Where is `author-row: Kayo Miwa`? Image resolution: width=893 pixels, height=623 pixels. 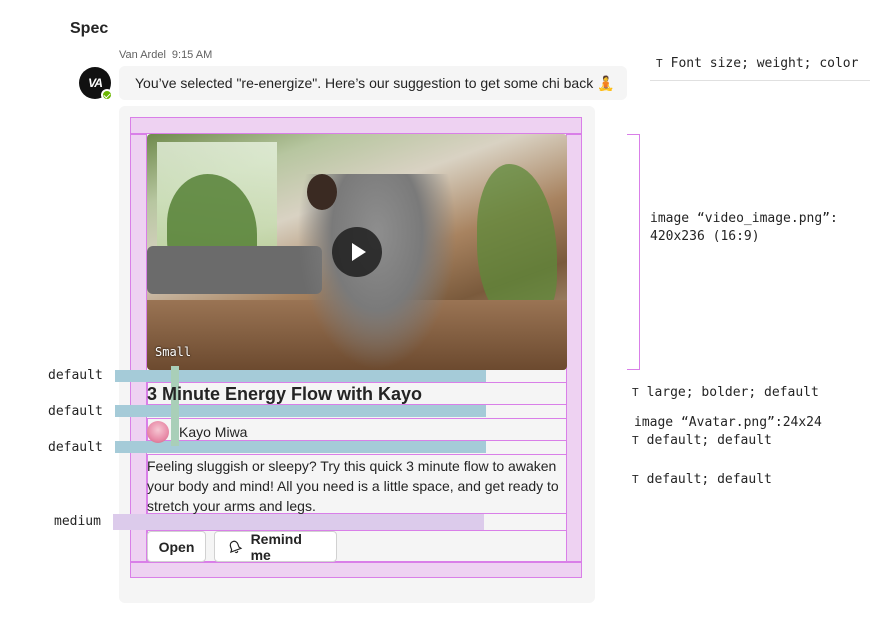 author-row: Kayo Miwa is located at coordinates (197, 432).